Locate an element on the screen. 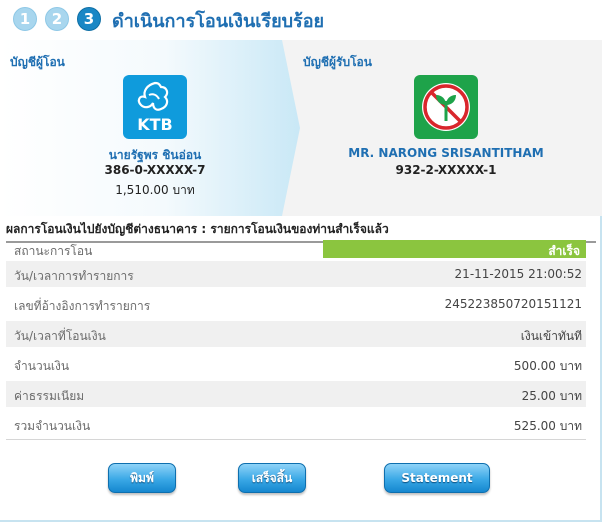  row-value: 245223850720151121 is located at coordinates (513, 304).